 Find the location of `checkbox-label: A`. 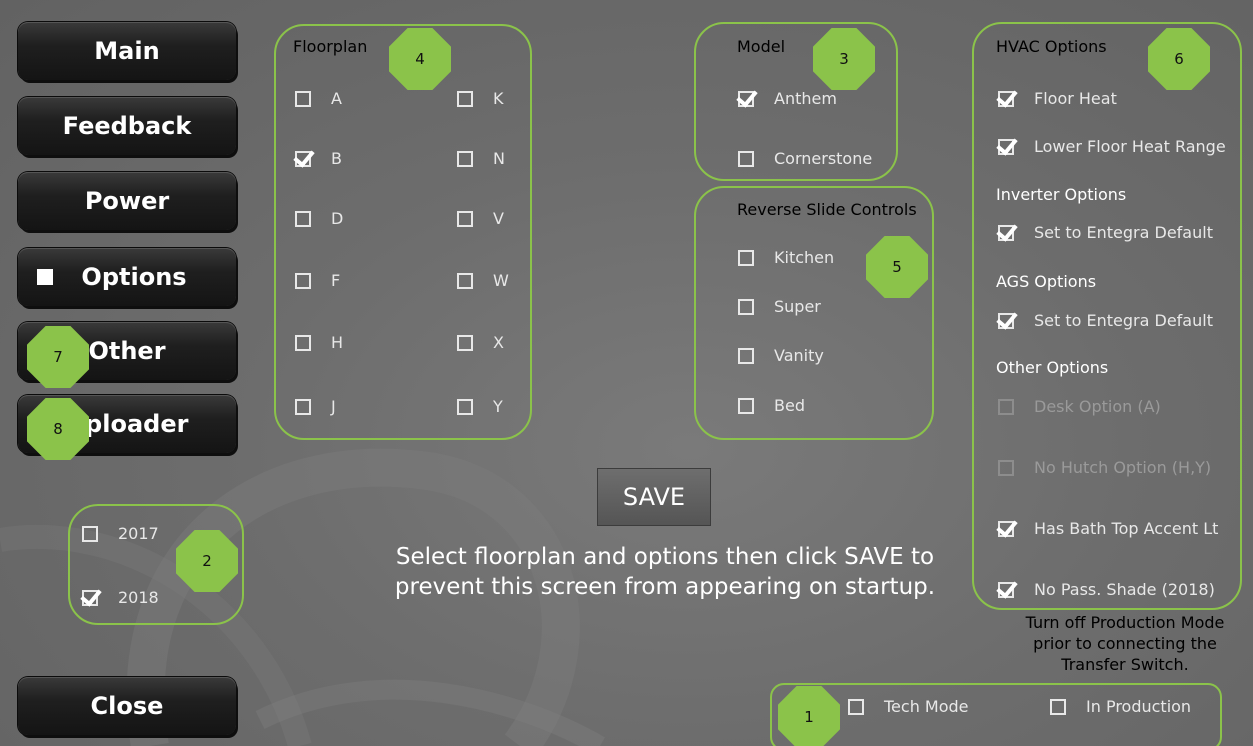

checkbox-label: A is located at coordinates (336, 98).